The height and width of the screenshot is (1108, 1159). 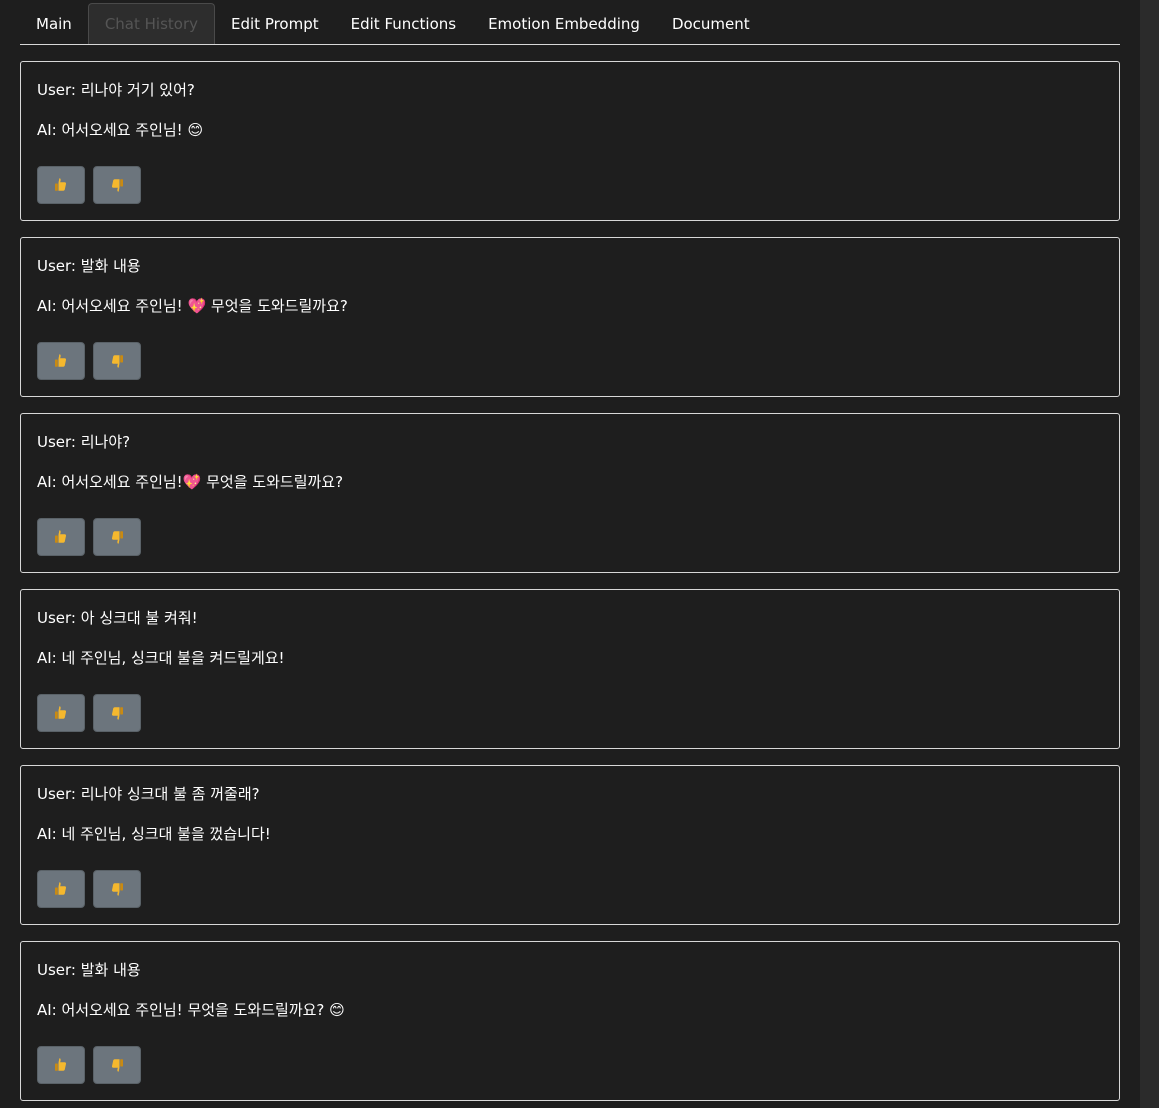 I want to click on ai-message: AI: 네 주인님, 싱크대 불을 켜드릴게요!, so click(x=161, y=658).